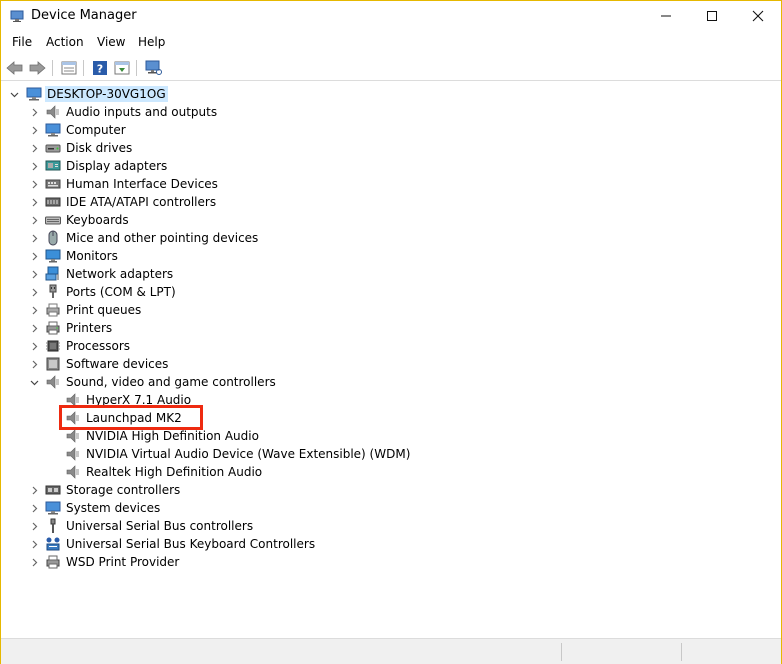  I want to click on close-icon, so click(758, 16).